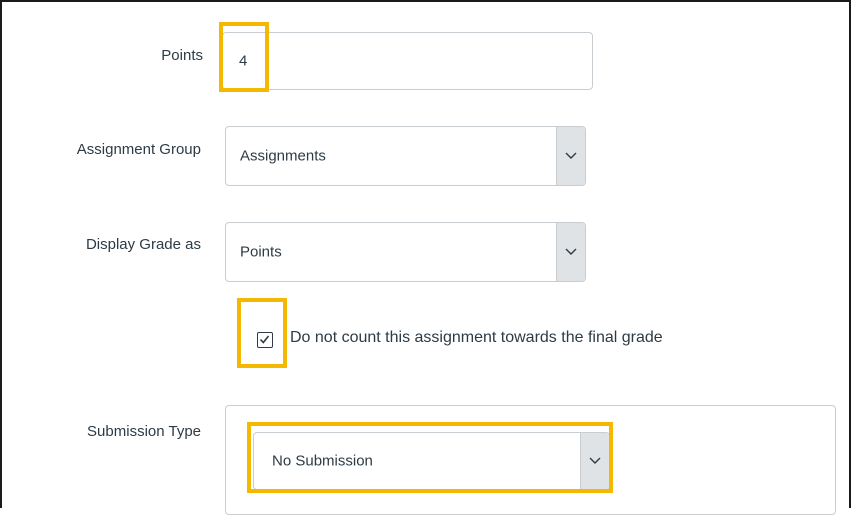  Describe the element at coordinates (405, 252) in the screenshot. I see `display-grade-select: Points` at that location.